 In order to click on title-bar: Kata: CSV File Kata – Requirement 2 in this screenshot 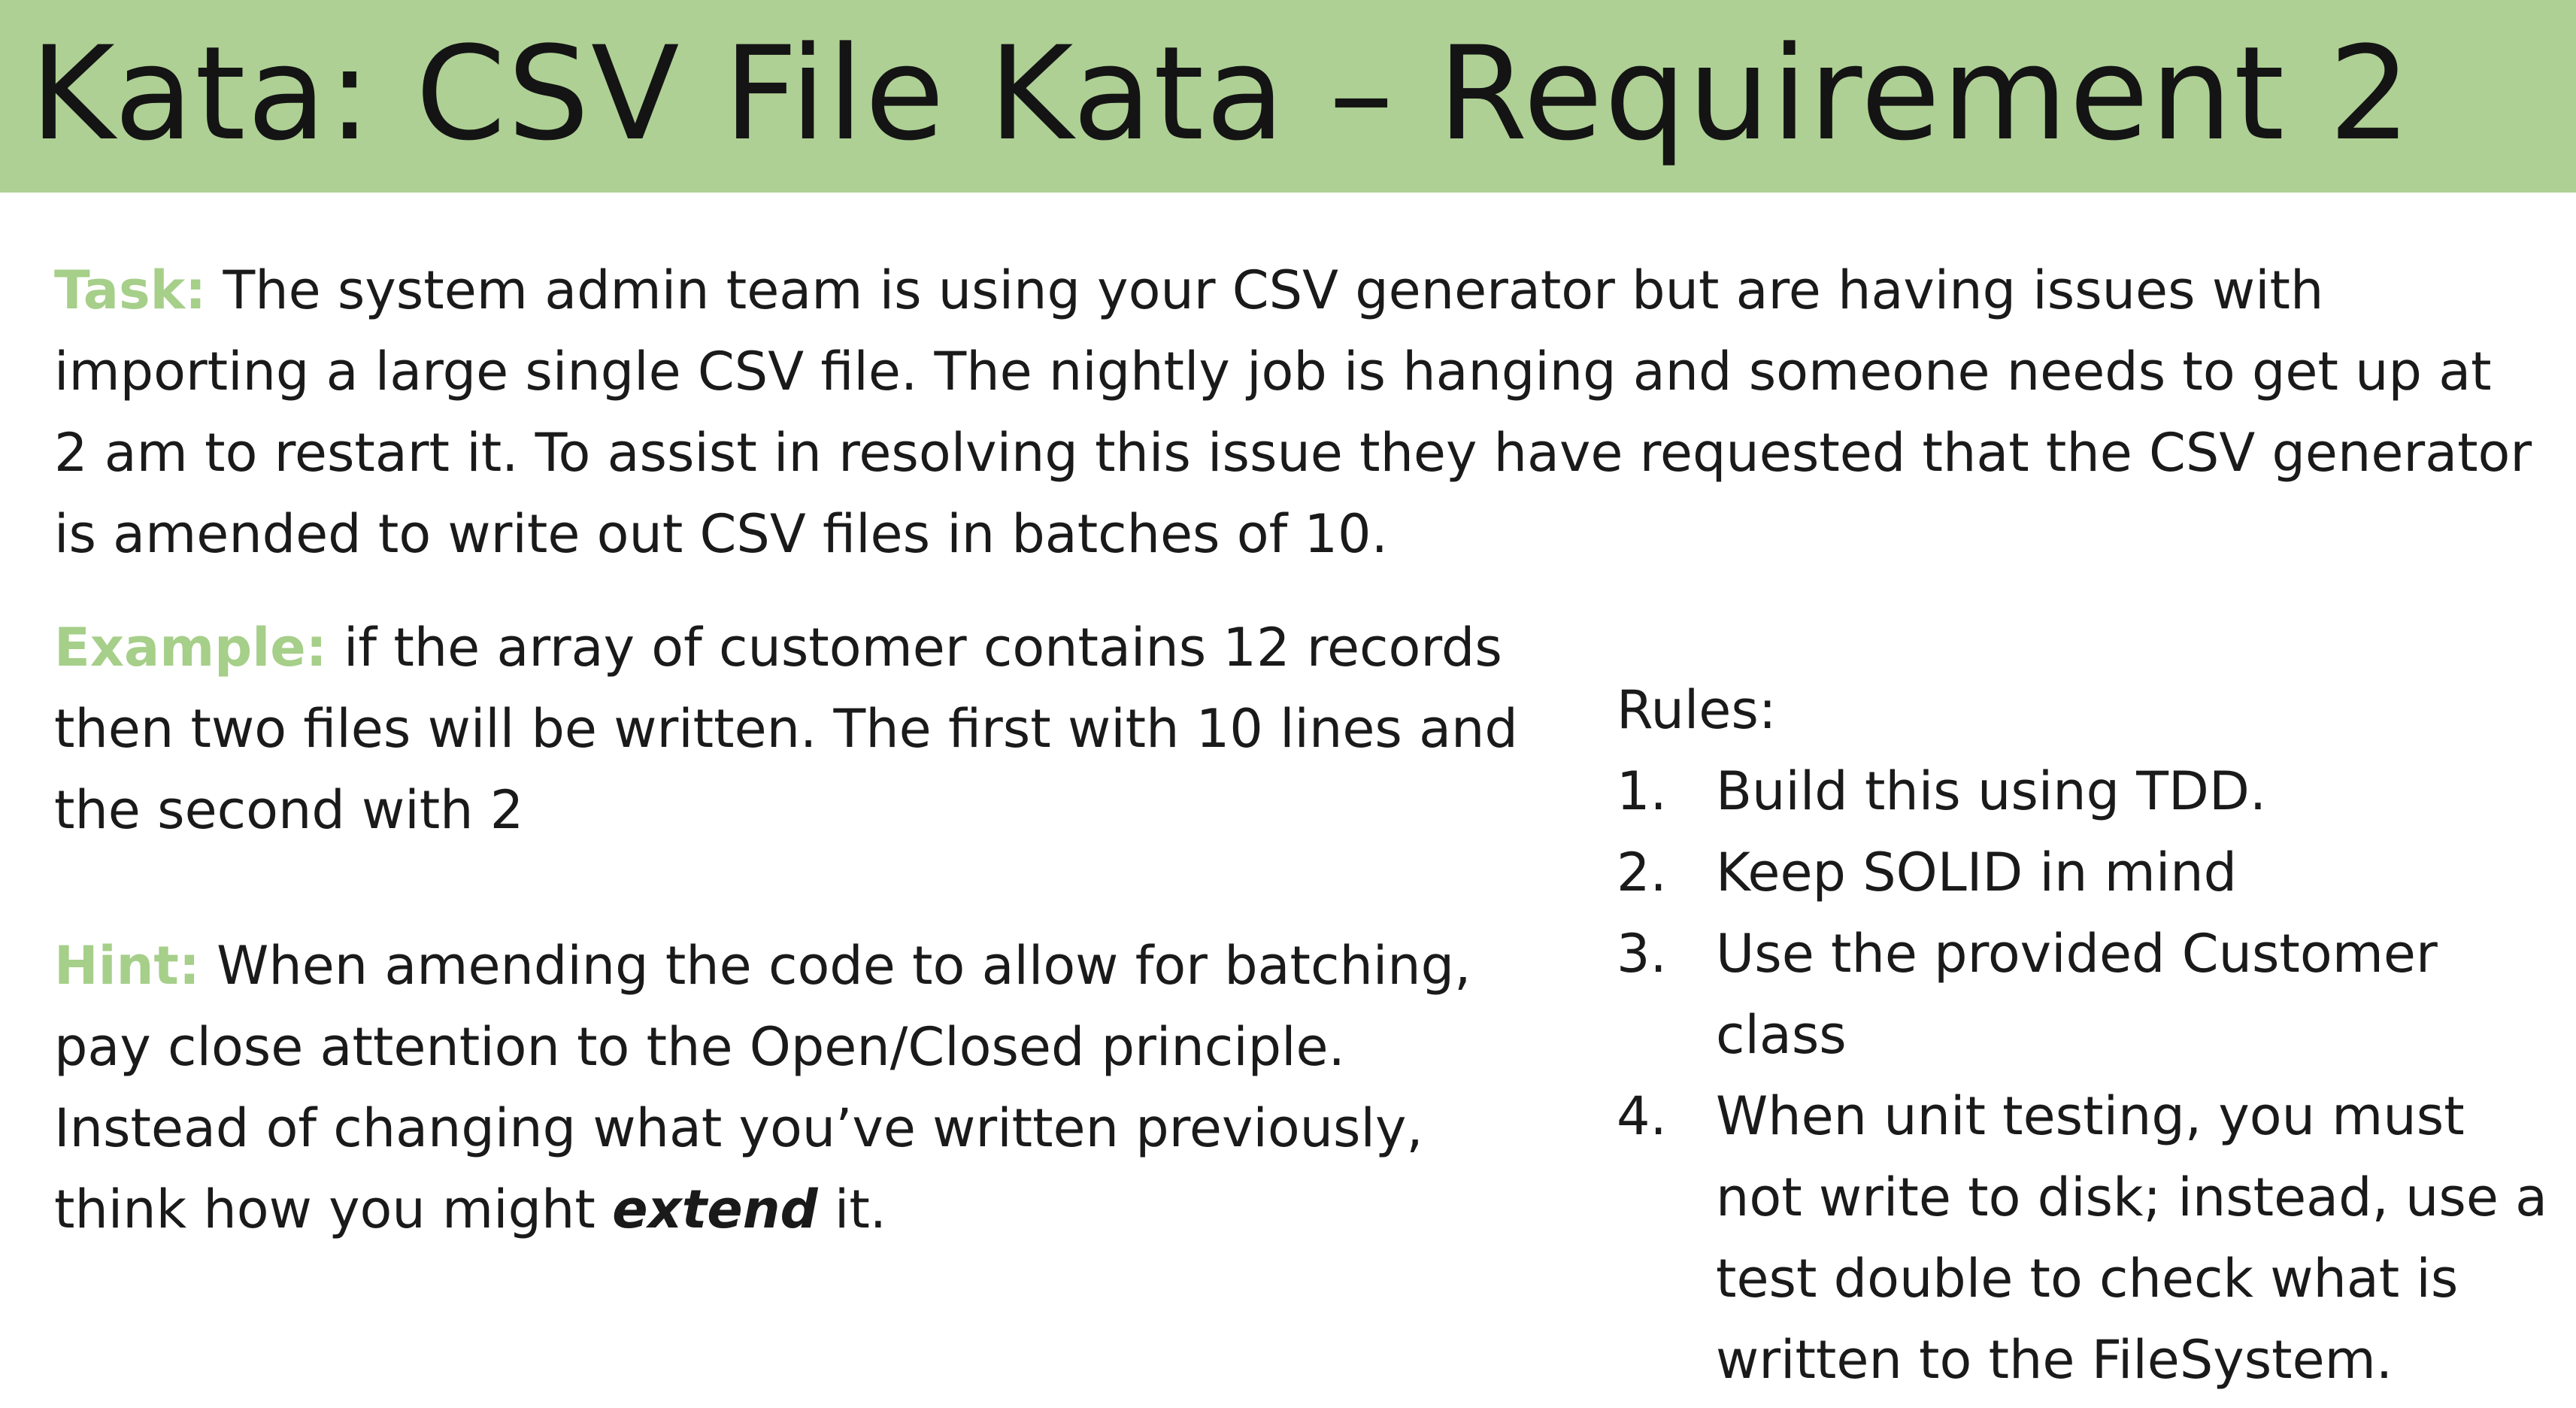, I will do `click(1288, 96)`.